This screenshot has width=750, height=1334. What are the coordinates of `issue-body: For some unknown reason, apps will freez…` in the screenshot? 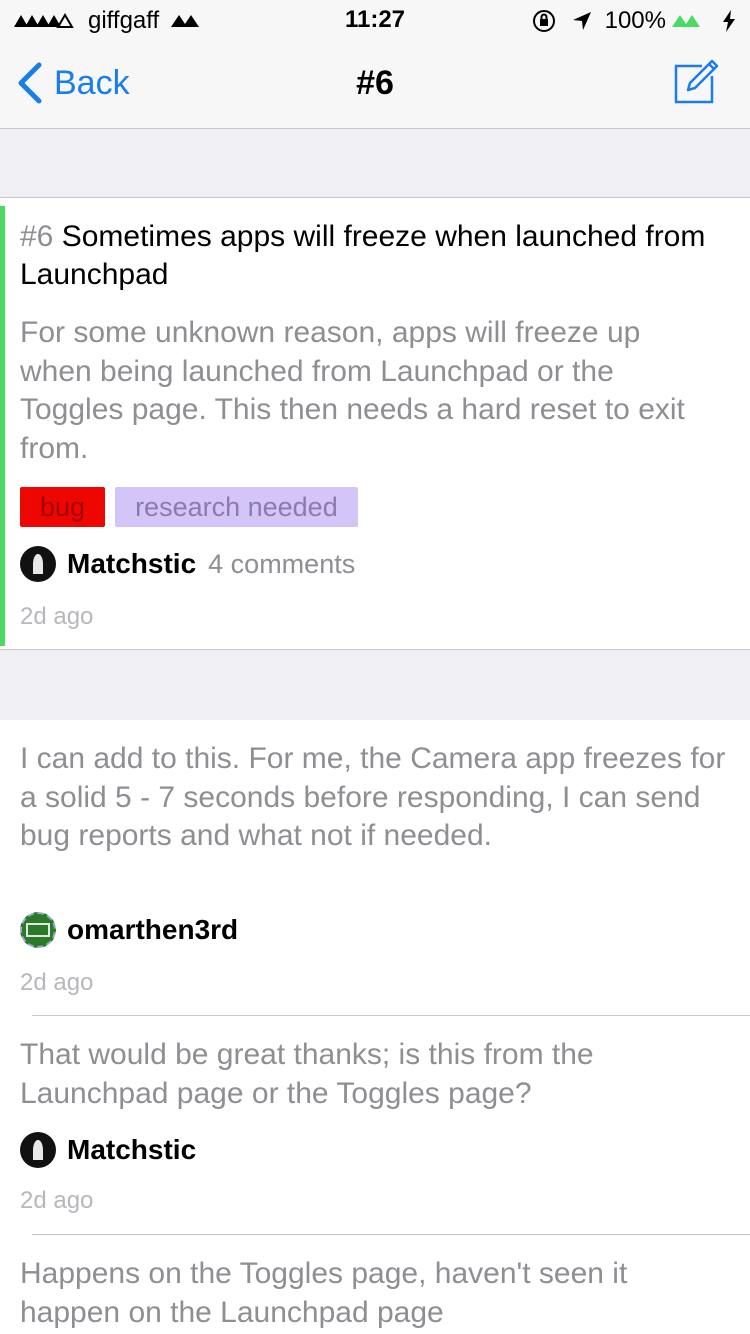 It's located at (352, 390).